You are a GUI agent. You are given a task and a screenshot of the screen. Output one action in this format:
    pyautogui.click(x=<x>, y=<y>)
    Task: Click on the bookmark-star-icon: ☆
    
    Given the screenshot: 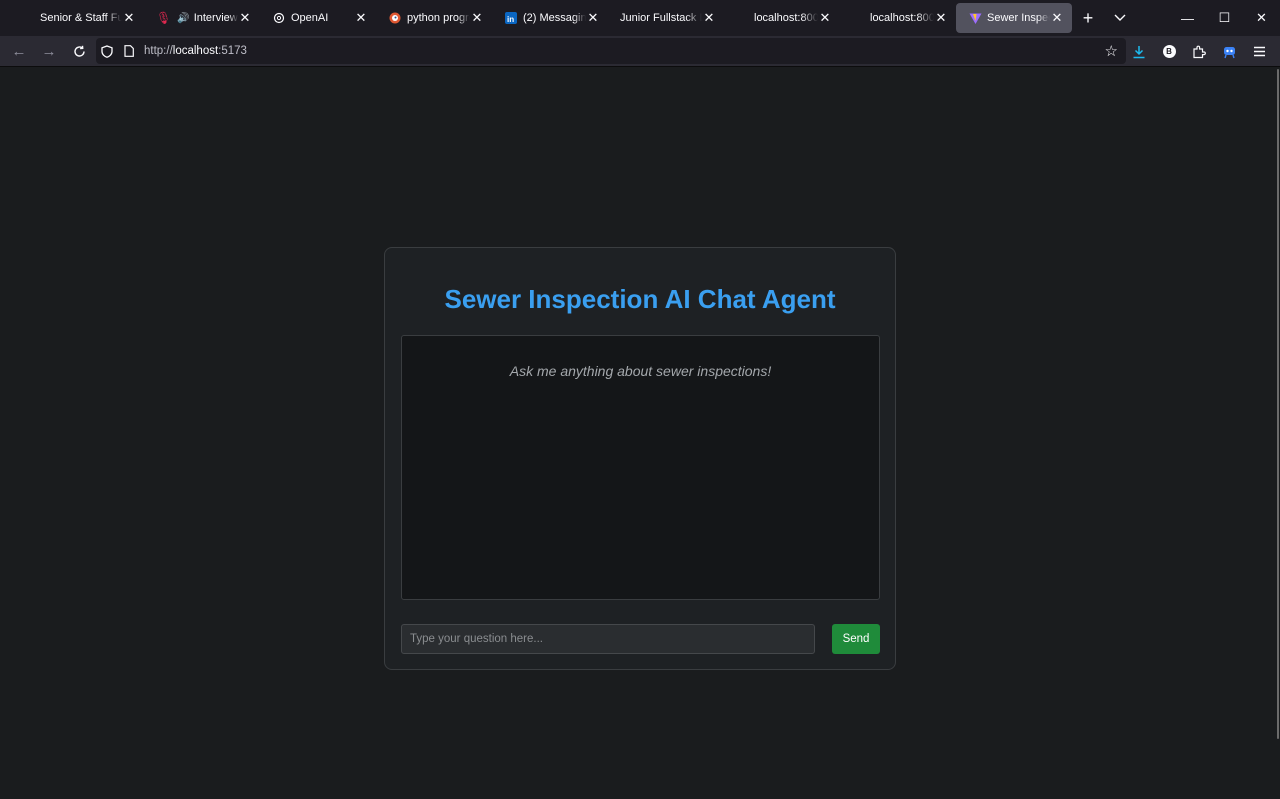 What is the action you would take?
    pyautogui.click(x=1111, y=51)
    